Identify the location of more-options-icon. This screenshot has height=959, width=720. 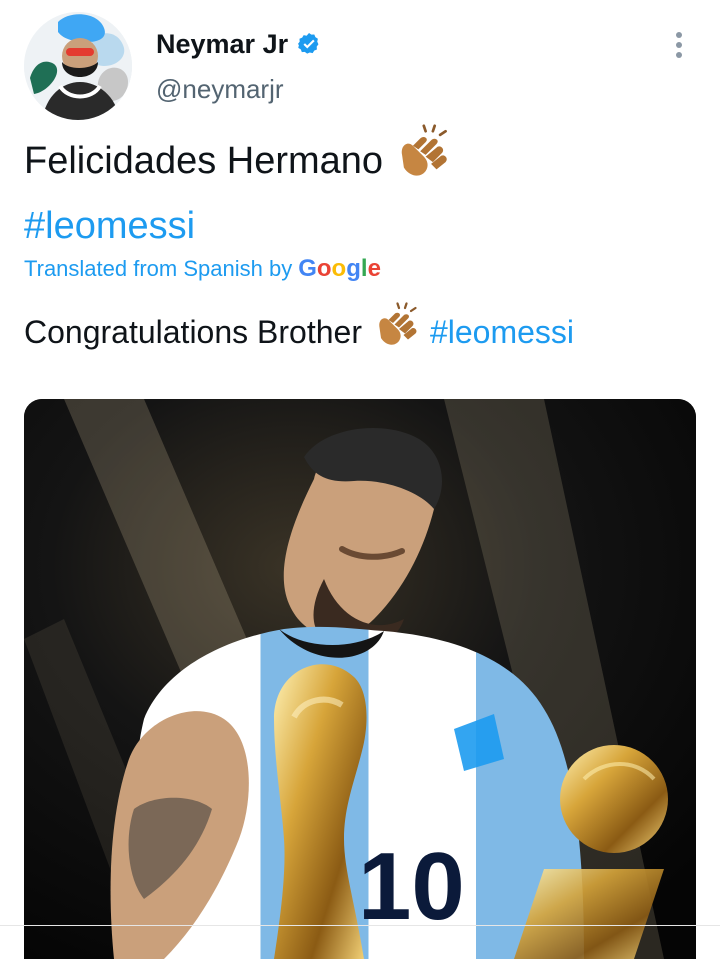
(679, 45).